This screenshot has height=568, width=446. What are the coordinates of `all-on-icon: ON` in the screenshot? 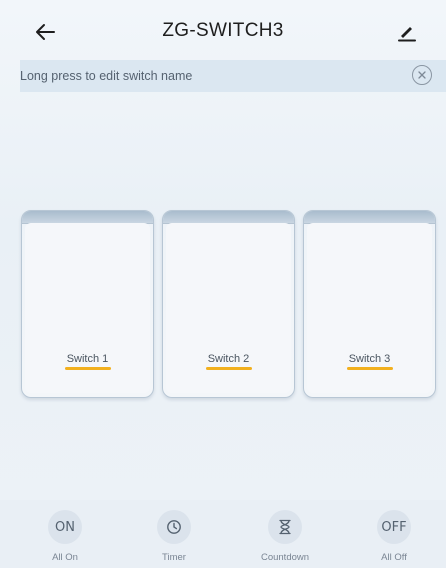 It's located at (65, 527).